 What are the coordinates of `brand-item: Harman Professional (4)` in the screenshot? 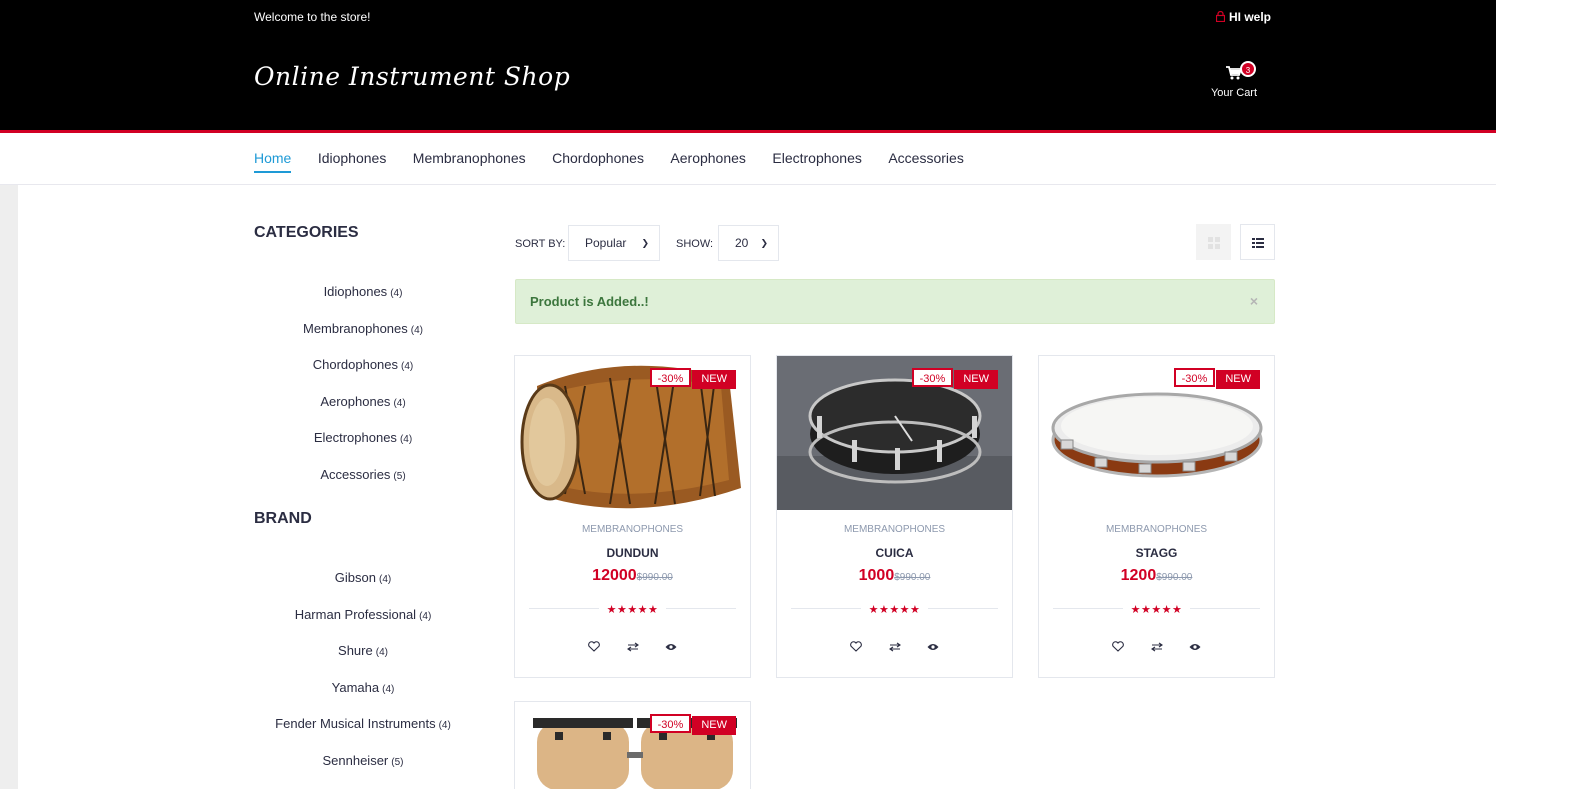 It's located at (363, 625).